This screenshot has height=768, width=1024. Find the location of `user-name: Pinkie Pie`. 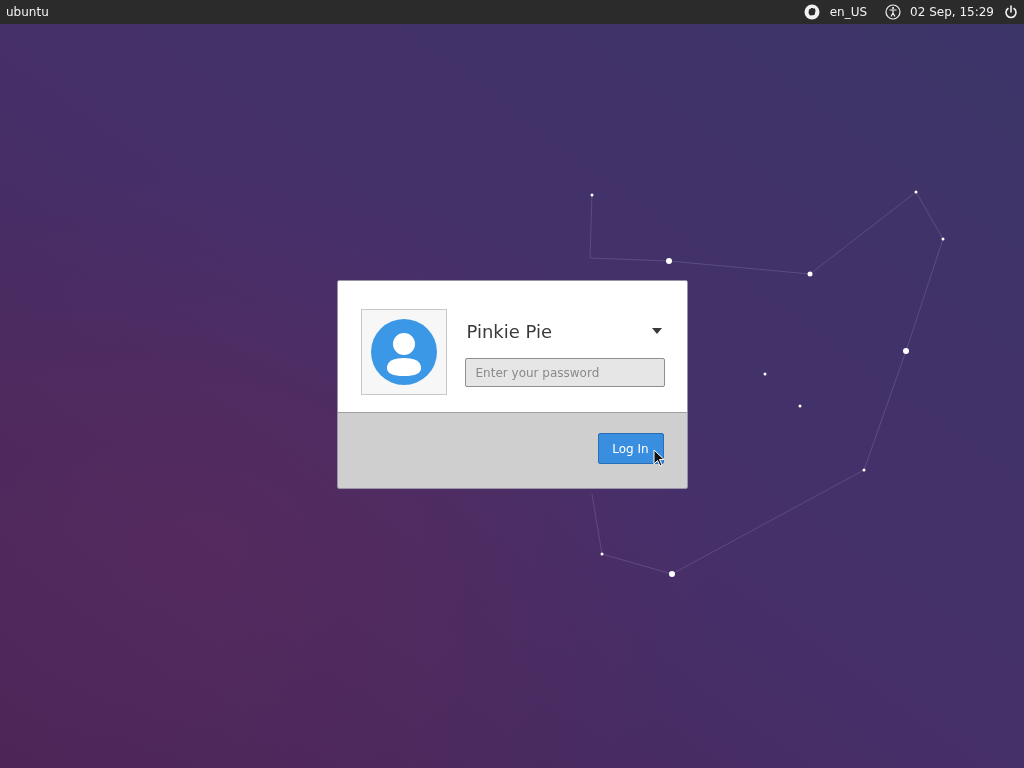

user-name: Pinkie Pie is located at coordinates (509, 331).